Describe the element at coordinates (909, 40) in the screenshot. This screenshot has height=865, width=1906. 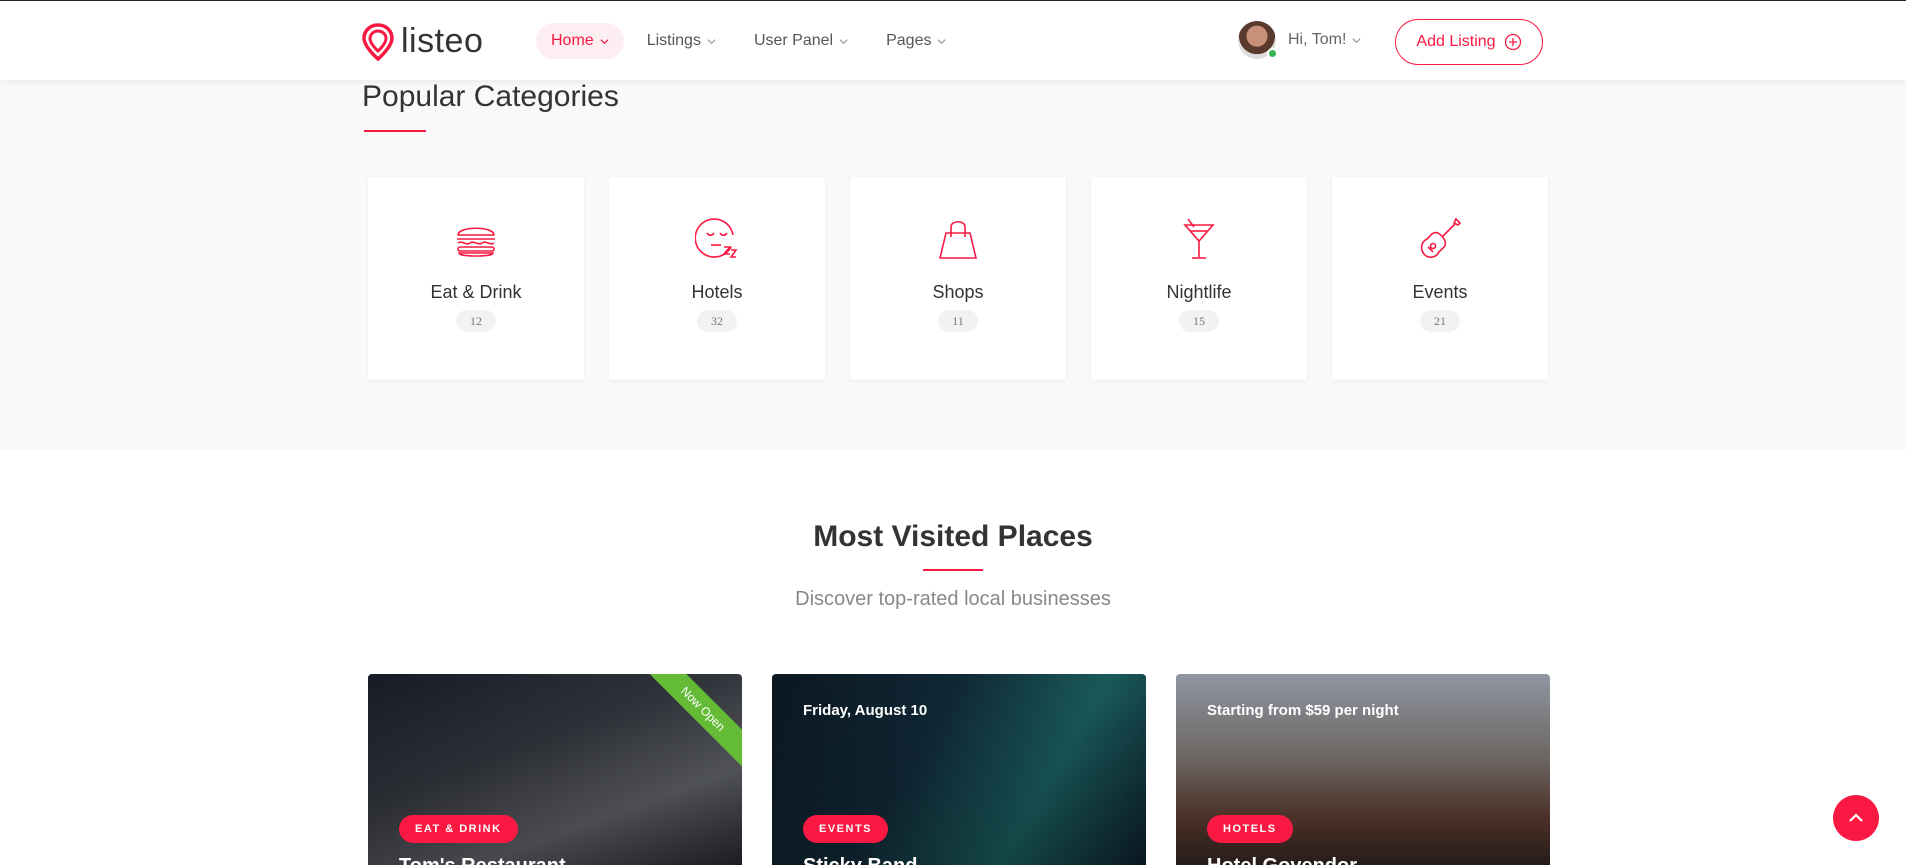
I see `nav-item-label: Pages` at that location.